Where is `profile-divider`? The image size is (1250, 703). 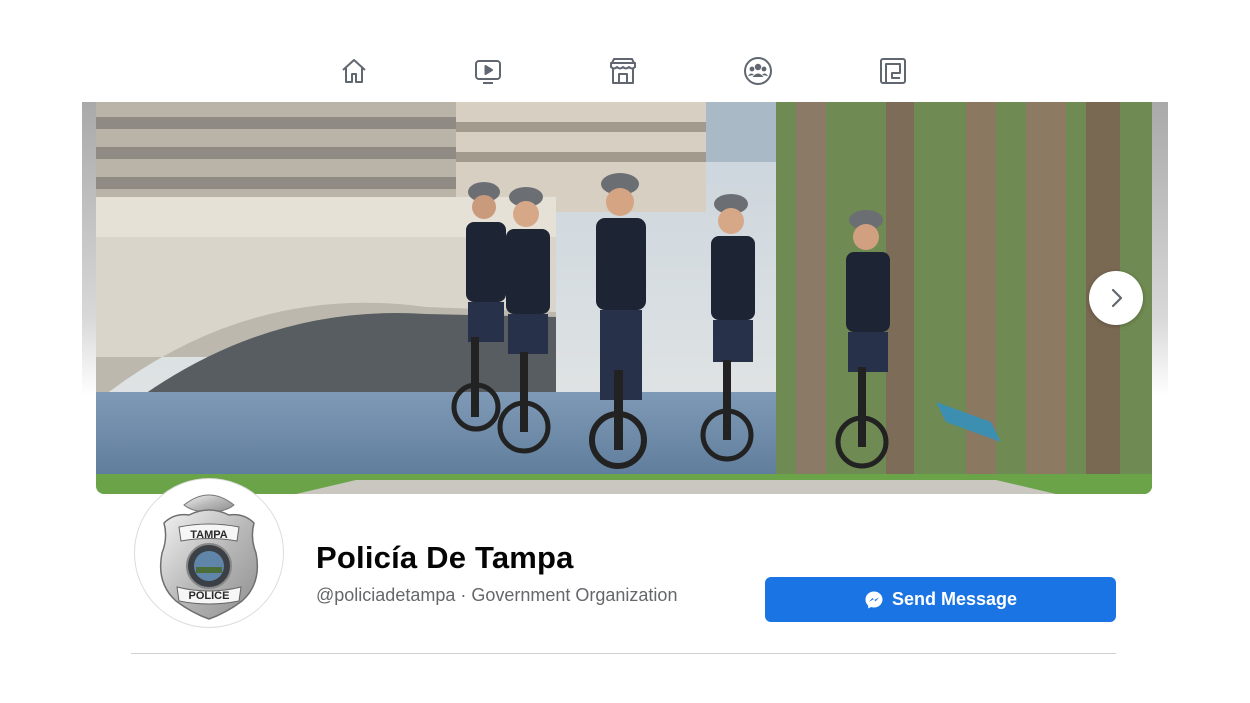 profile-divider is located at coordinates (623, 653).